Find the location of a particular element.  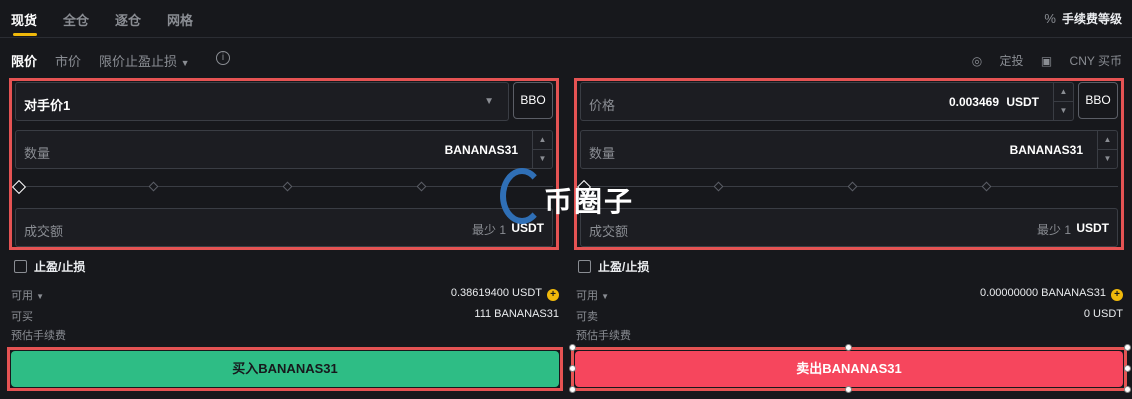

sell-quantity-stepper: ▲ ▼ is located at coordinates (1107, 149).